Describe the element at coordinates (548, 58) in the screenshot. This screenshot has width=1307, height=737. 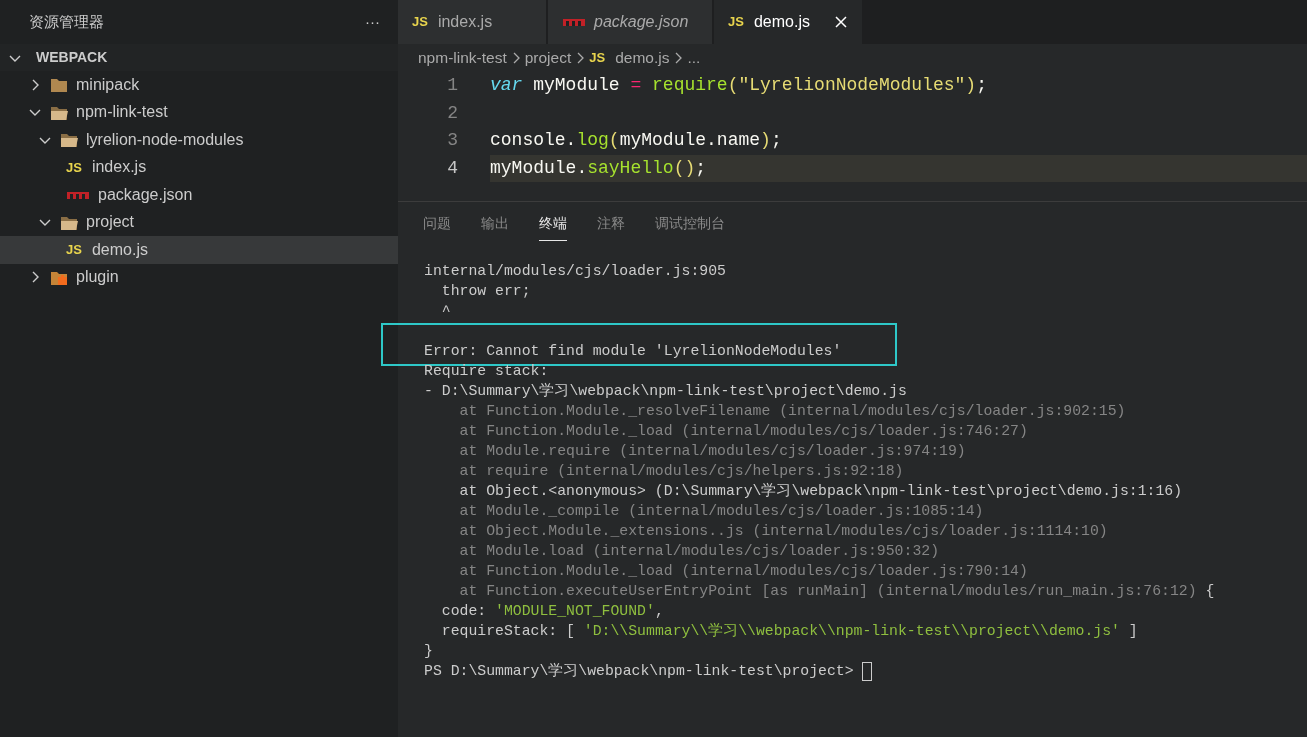
I see `breadcrumb-item: project` at that location.